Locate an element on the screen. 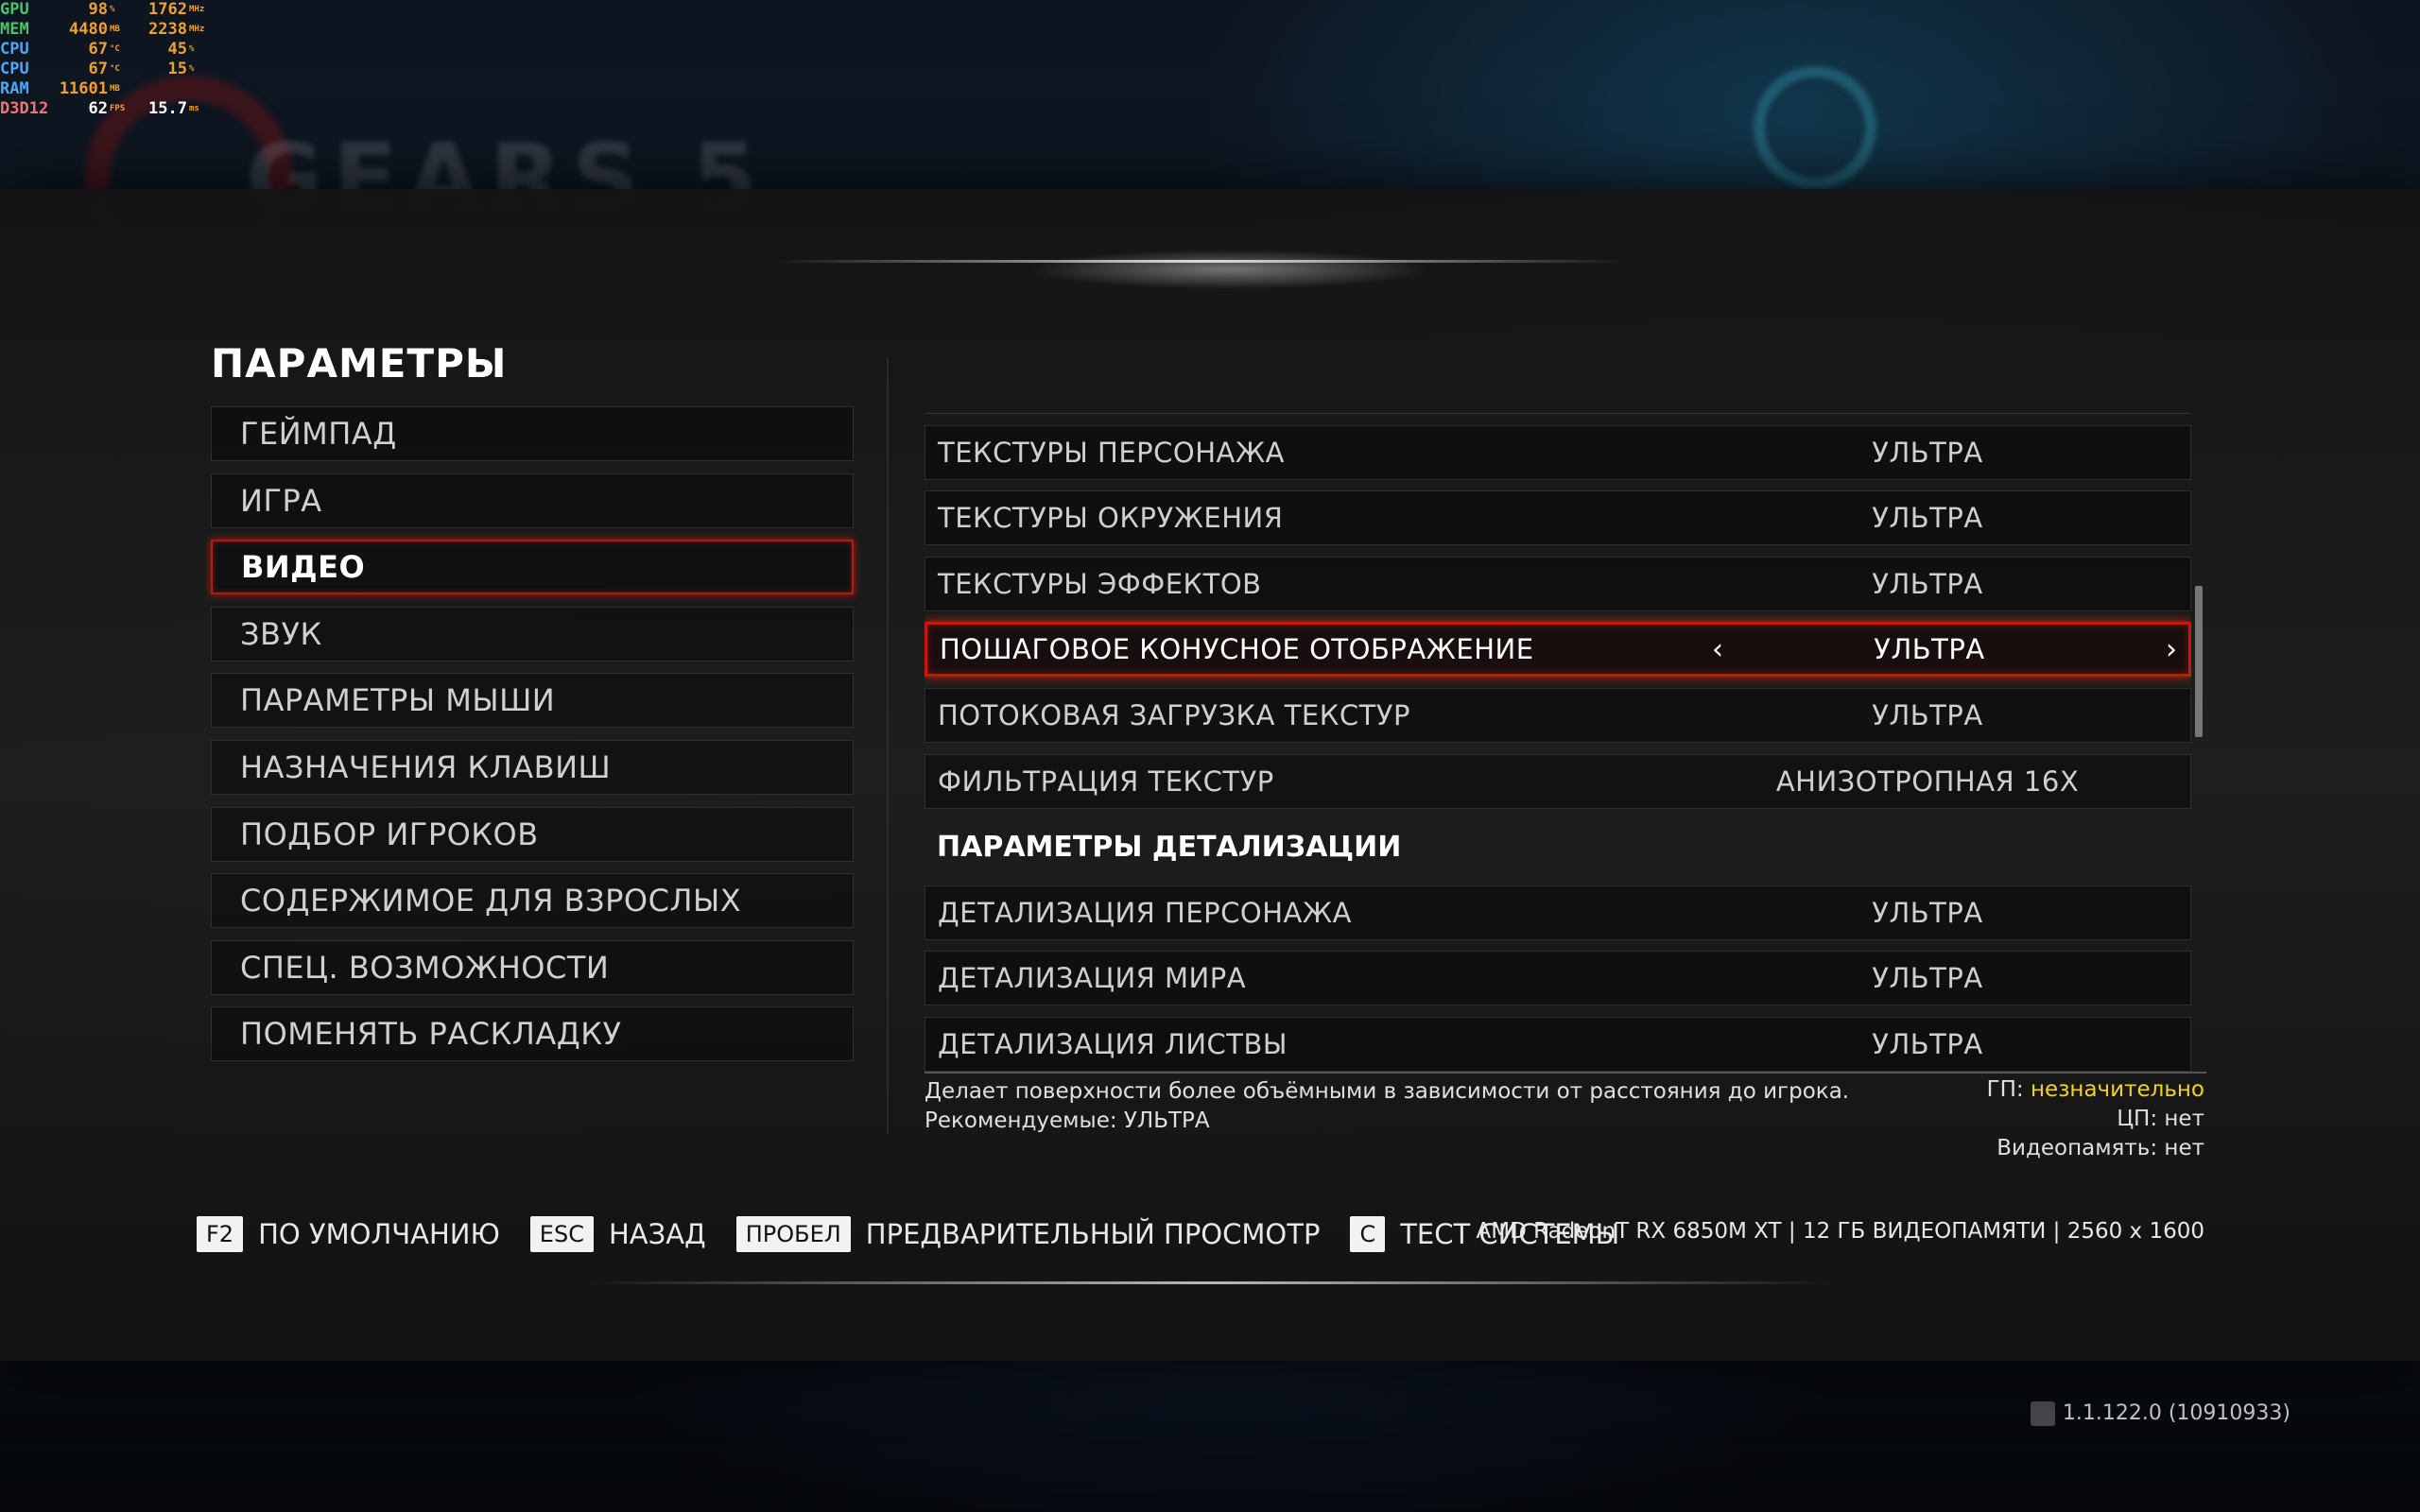 The width and height of the screenshot is (2420, 1512). hud-row: RAM 11601 MB is located at coordinates (105, 89).